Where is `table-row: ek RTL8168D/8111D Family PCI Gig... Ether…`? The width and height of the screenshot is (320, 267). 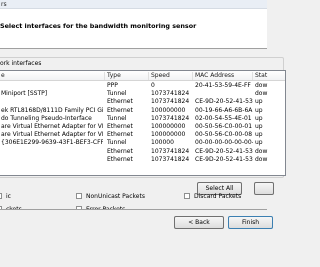 table-row: ek RTL8168D/8111D Family PCI Gig... Ether… is located at coordinates (142, 111).